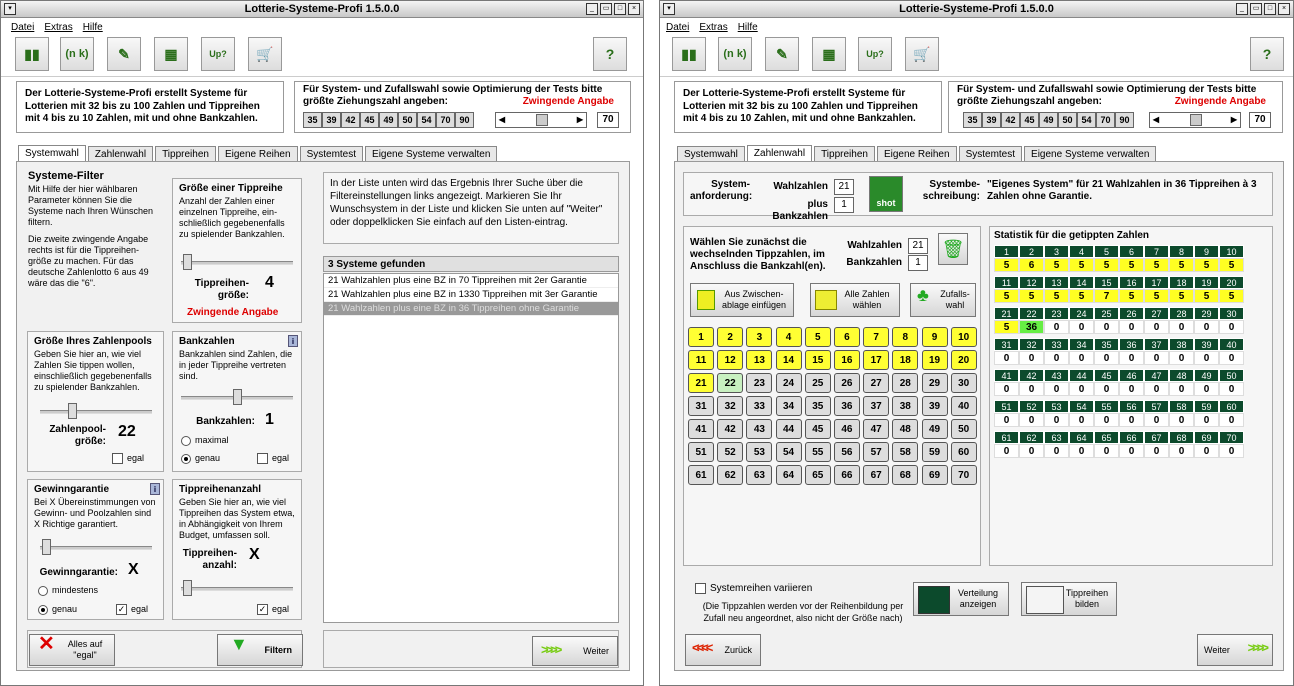 The image size is (1294, 686). I want to click on number-cell: 13, so click(759, 360).